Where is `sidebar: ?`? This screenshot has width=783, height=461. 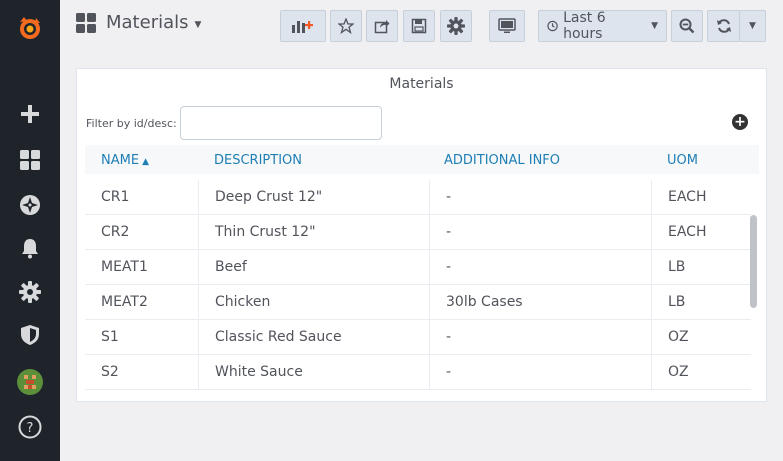 sidebar: ? is located at coordinates (30, 230).